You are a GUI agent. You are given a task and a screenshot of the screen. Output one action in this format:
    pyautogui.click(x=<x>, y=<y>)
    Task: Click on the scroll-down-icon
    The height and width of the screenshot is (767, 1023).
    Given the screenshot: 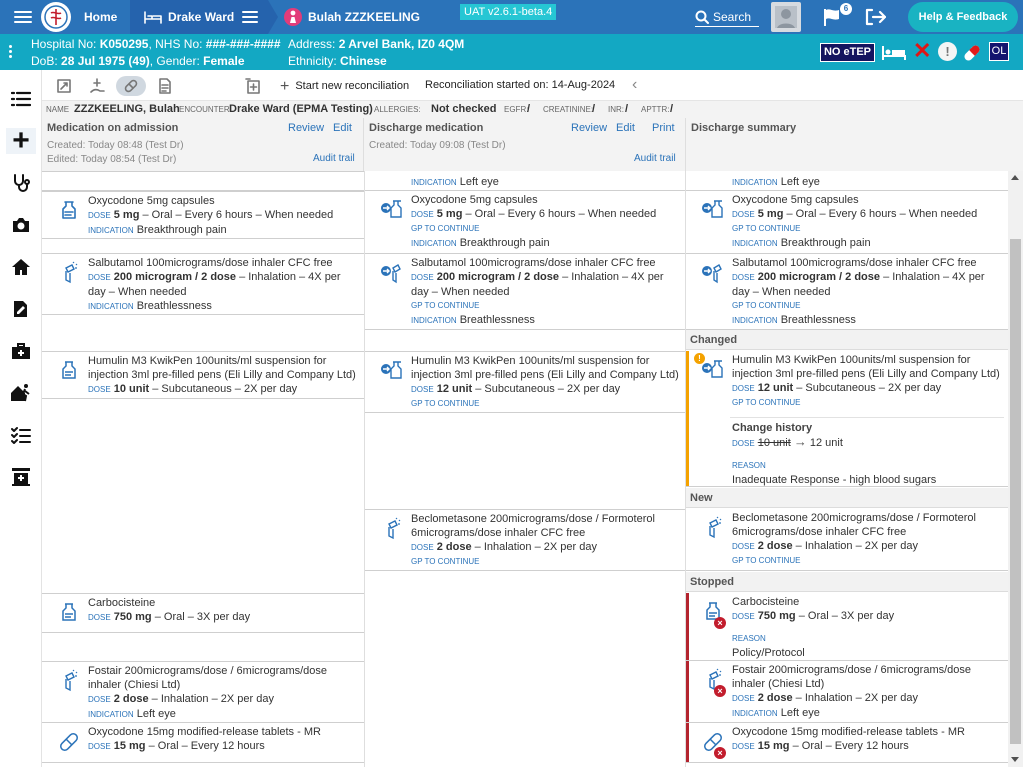 What is the action you would take?
    pyautogui.click(x=1015, y=759)
    